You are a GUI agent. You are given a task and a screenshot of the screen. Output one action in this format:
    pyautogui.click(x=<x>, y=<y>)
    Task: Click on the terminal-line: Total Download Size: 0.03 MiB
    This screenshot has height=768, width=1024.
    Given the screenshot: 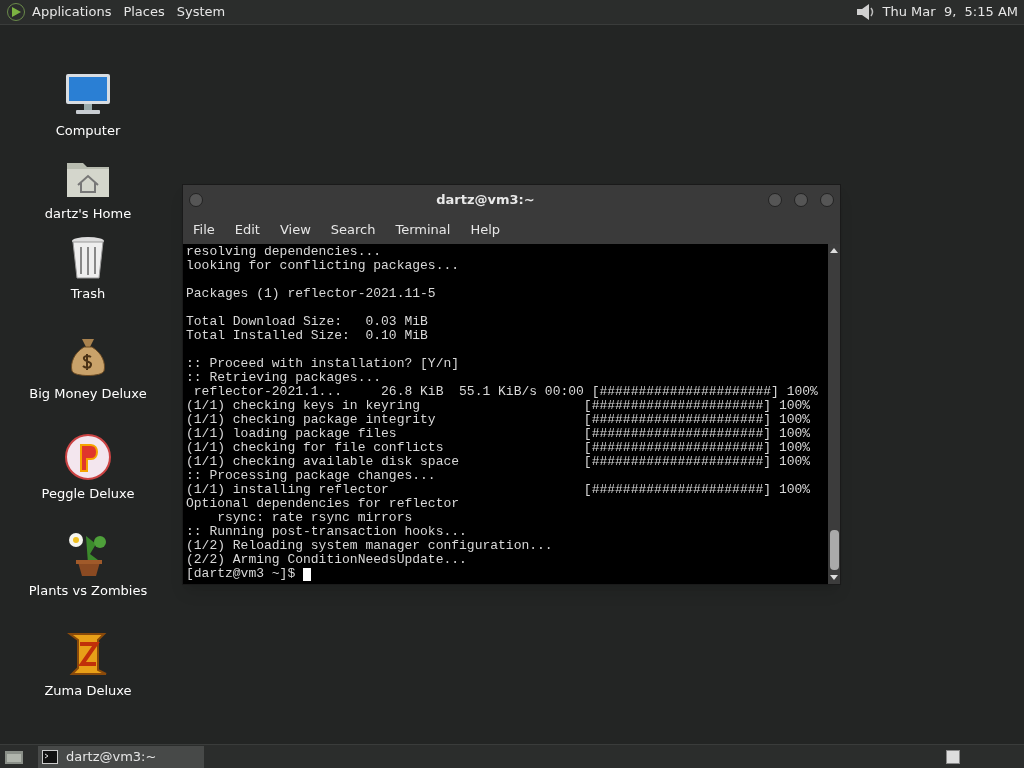 What is the action you would take?
    pyautogui.click(x=307, y=322)
    